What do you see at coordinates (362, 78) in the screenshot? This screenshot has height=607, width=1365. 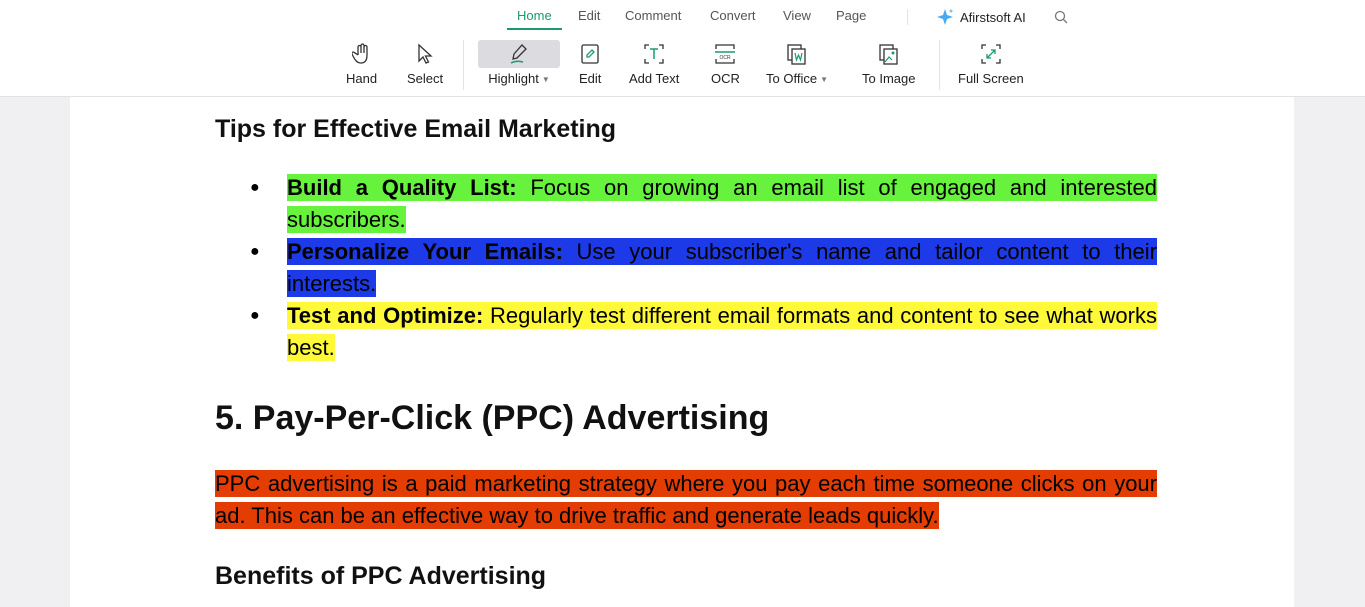 I see `hand-label: Hand` at bounding box center [362, 78].